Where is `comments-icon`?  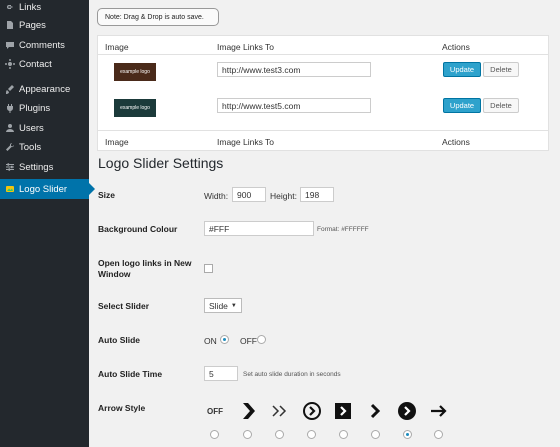 comments-icon is located at coordinates (10, 45).